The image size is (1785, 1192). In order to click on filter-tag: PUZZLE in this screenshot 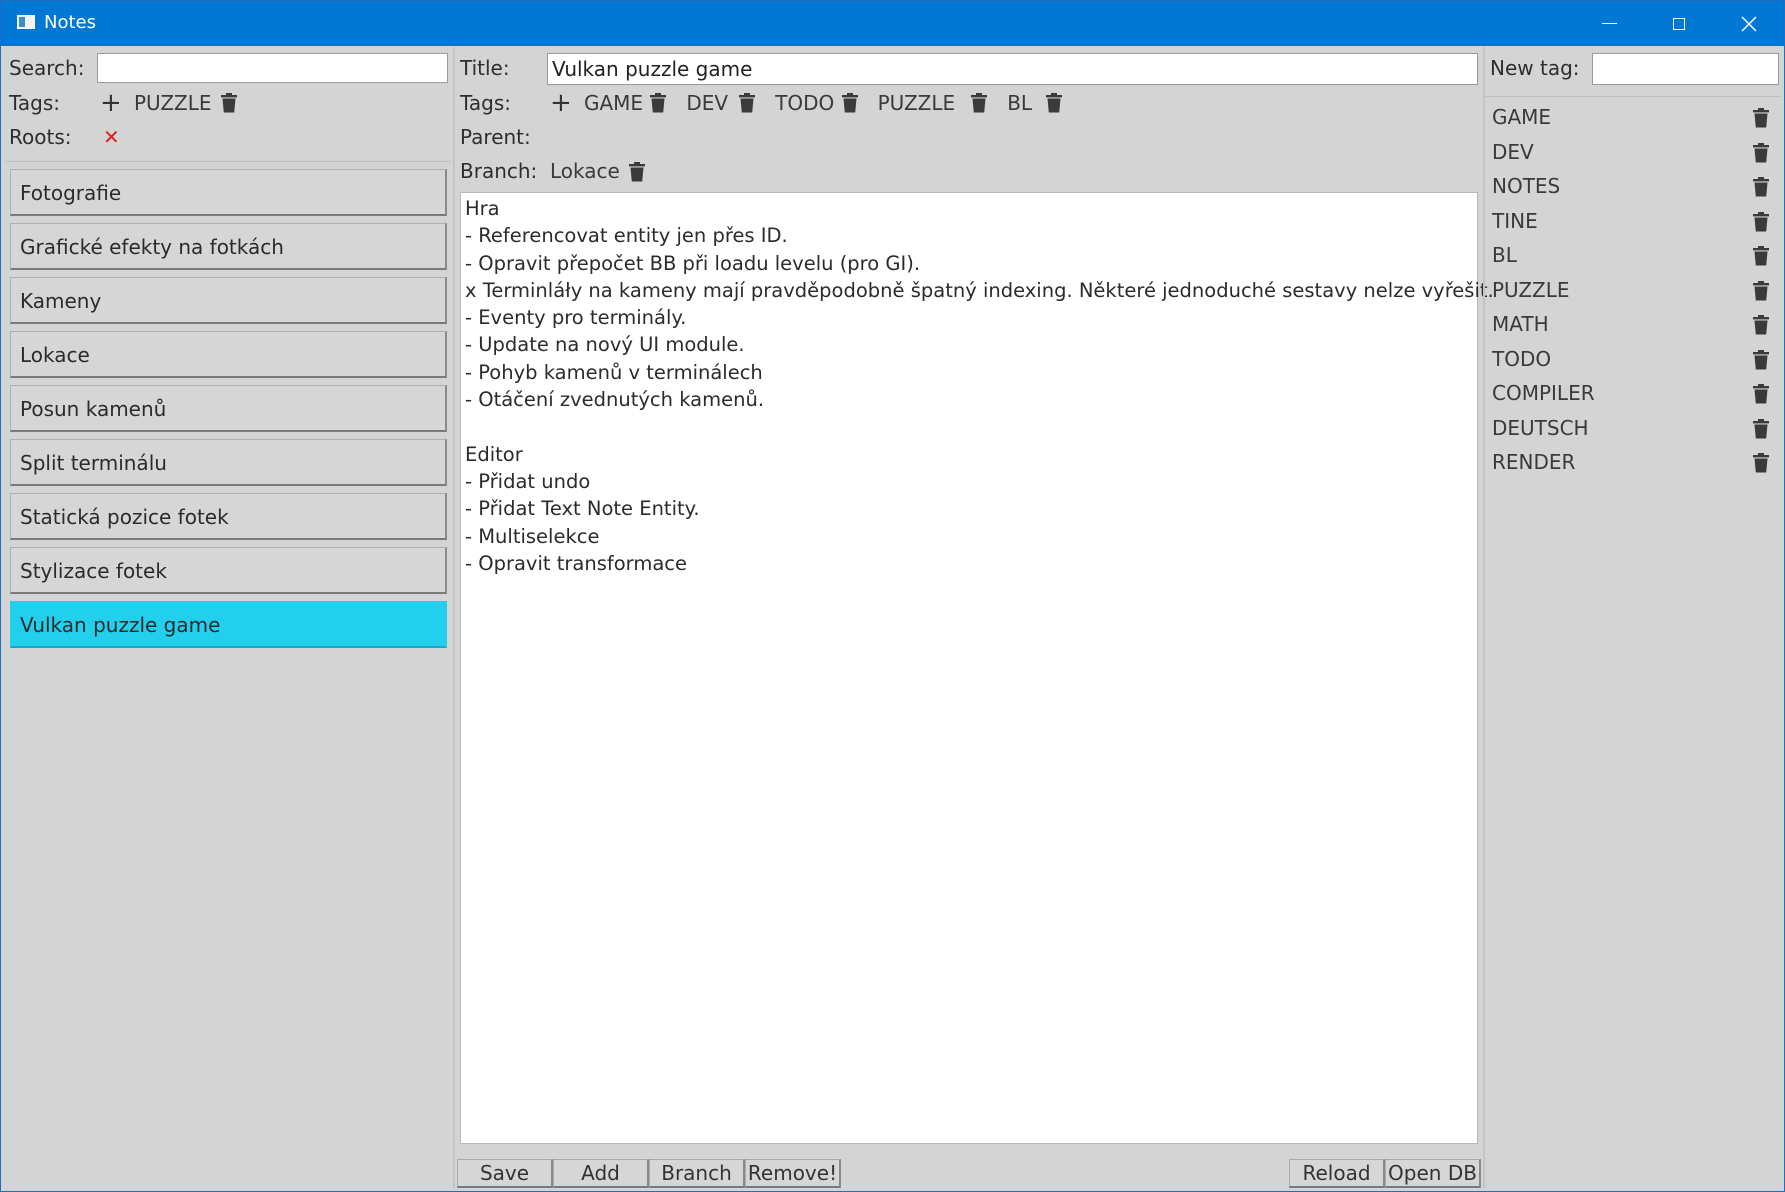, I will do `click(173, 103)`.